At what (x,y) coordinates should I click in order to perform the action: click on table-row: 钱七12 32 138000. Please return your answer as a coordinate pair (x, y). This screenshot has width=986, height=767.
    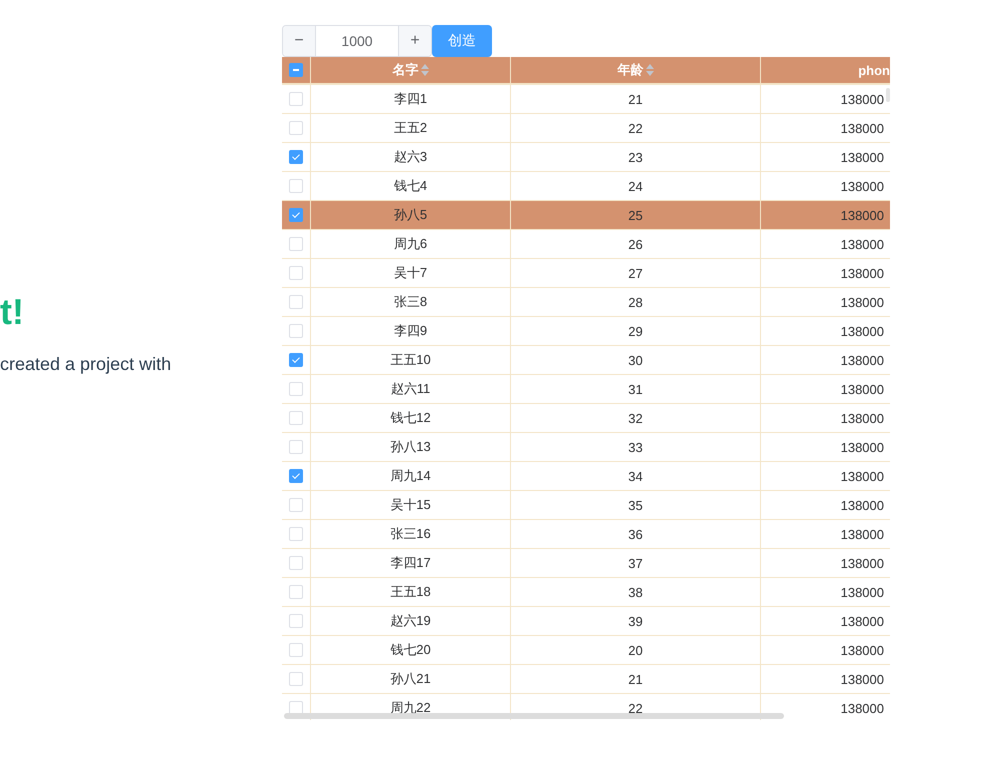
    Looking at the image, I should click on (586, 418).